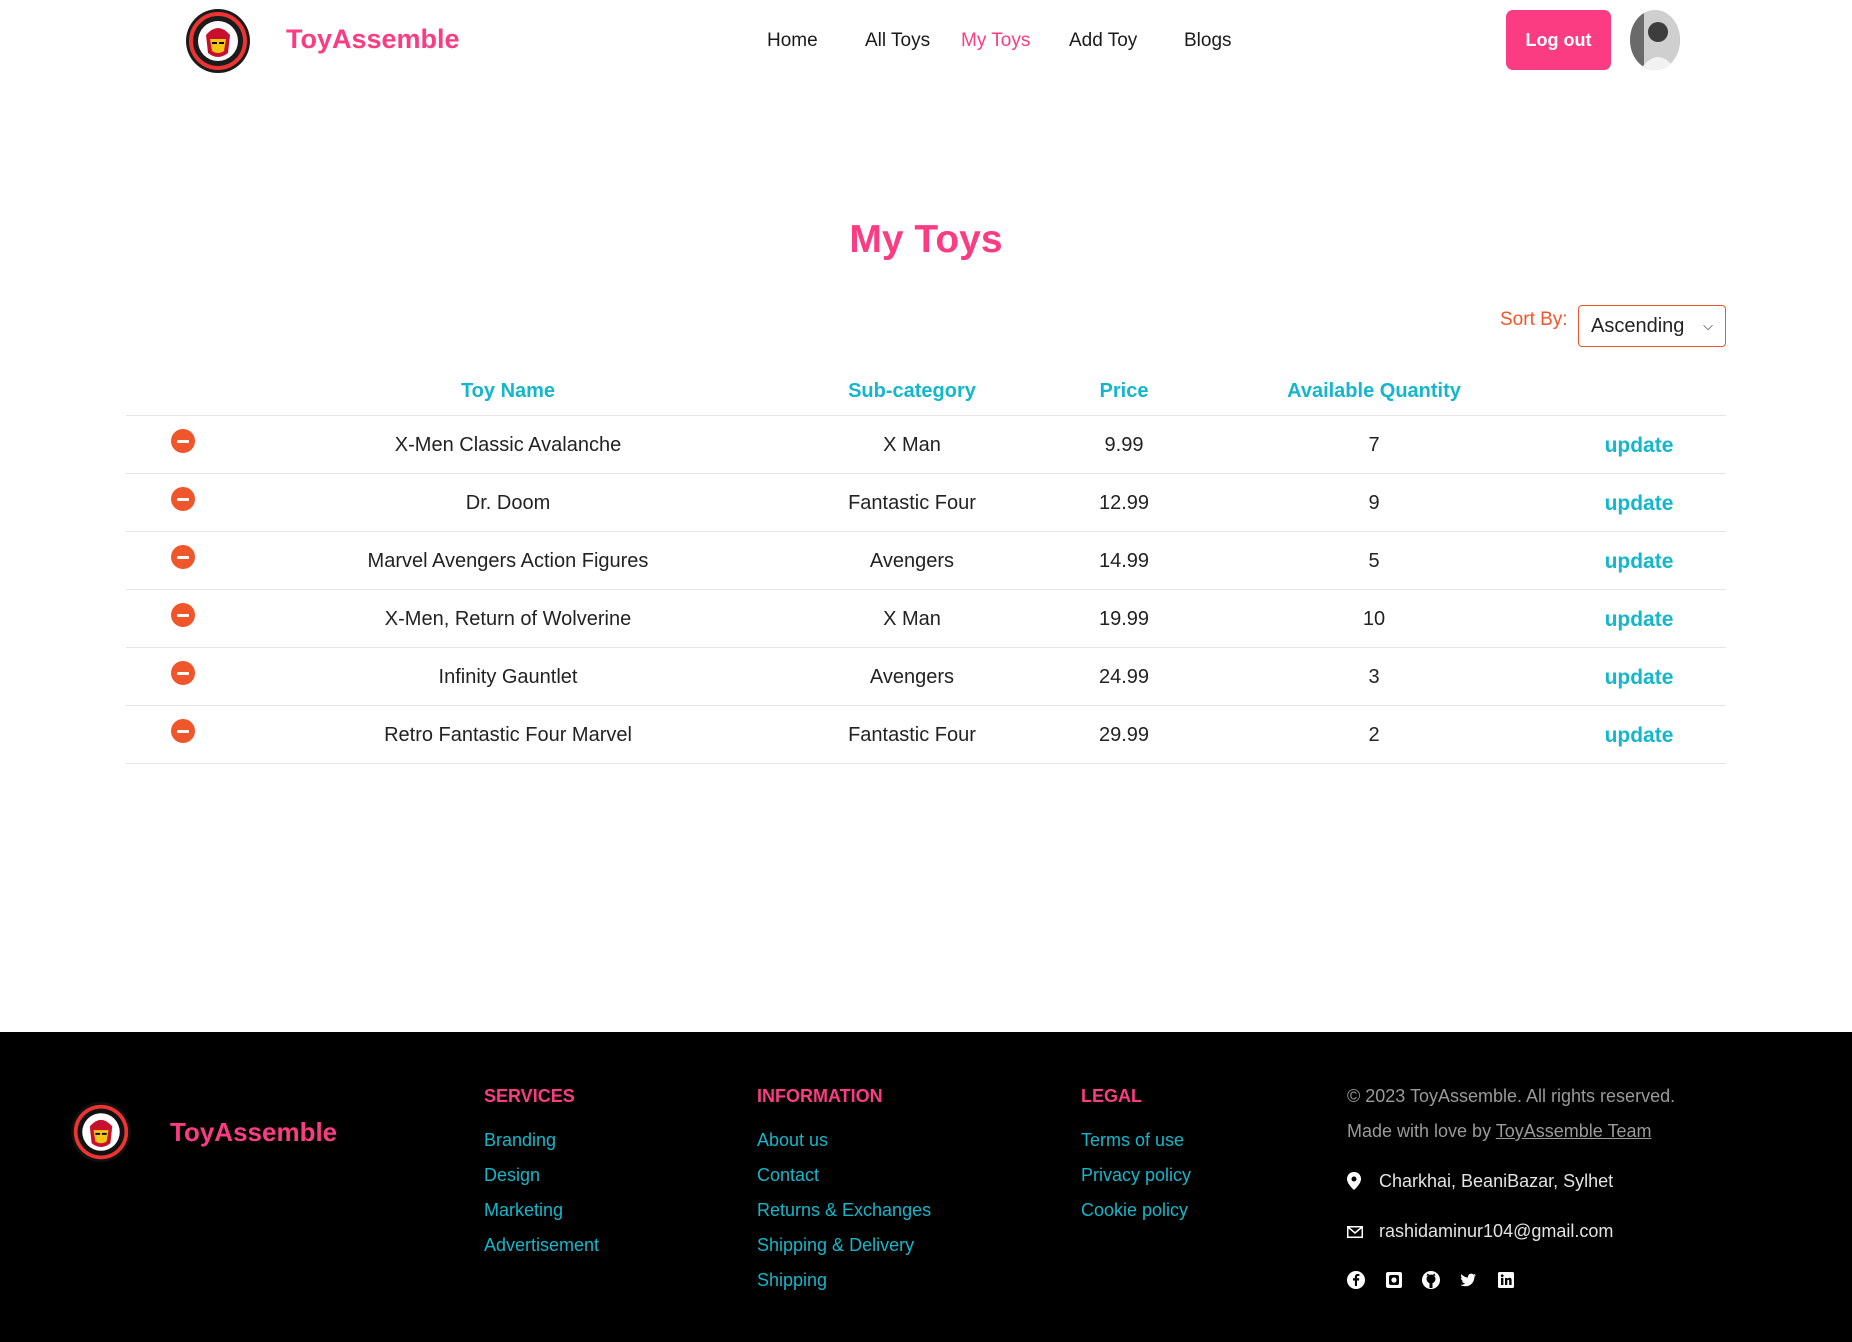  I want to click on footer-information-title: INFORMATION, so click(820, 1096).